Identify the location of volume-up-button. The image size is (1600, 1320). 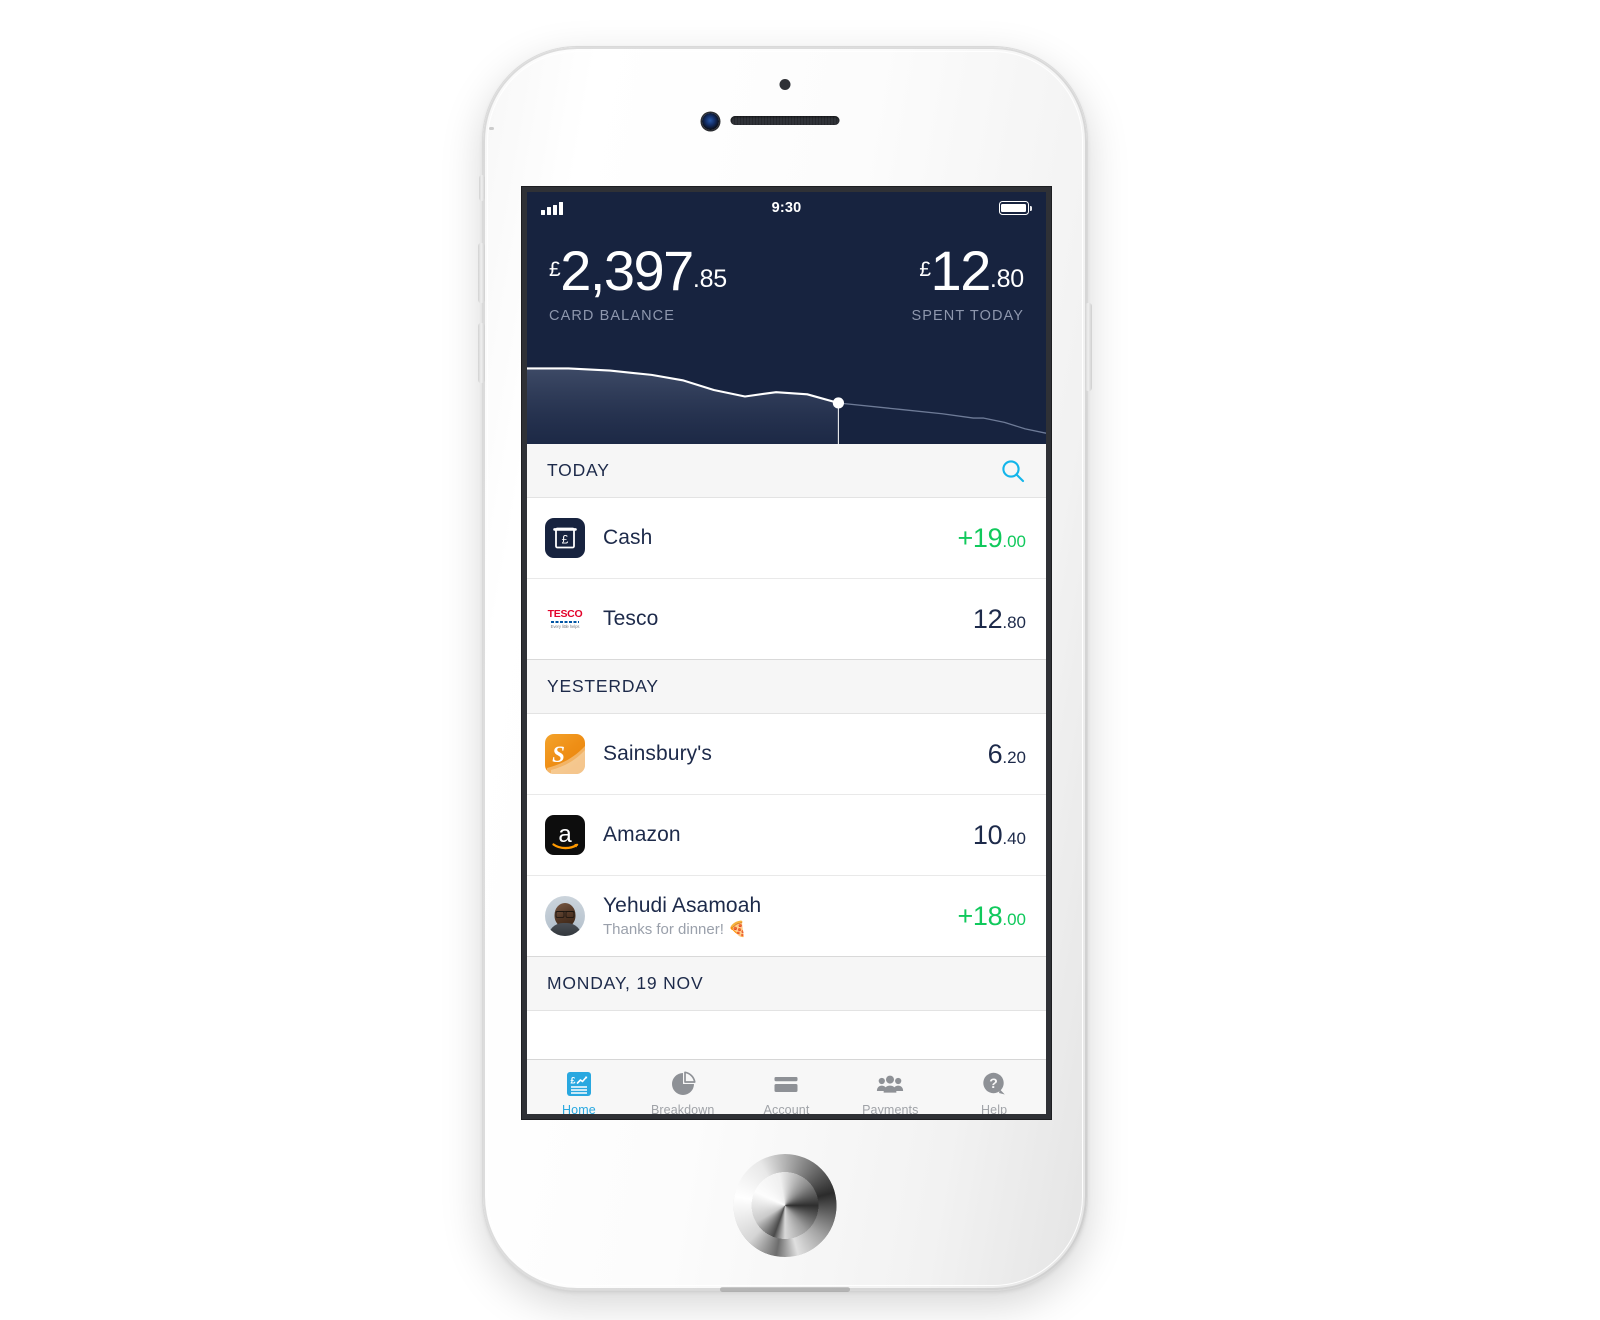
(481, 273).